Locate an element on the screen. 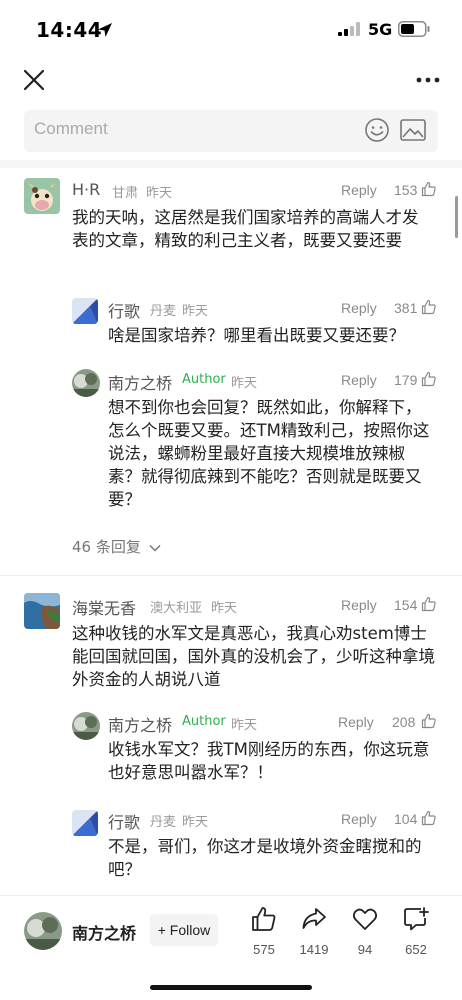 The height and width of the screenshot is (1000, 462). like-count: 575 is located at coordinates (264, 949).